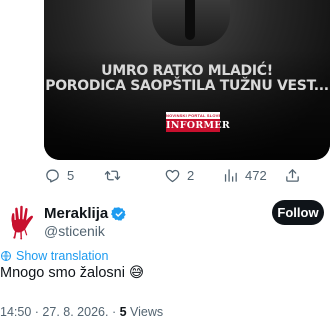 This screenshot has width=330, height=330. I want to click on views-button: 472, so click(244, 175).